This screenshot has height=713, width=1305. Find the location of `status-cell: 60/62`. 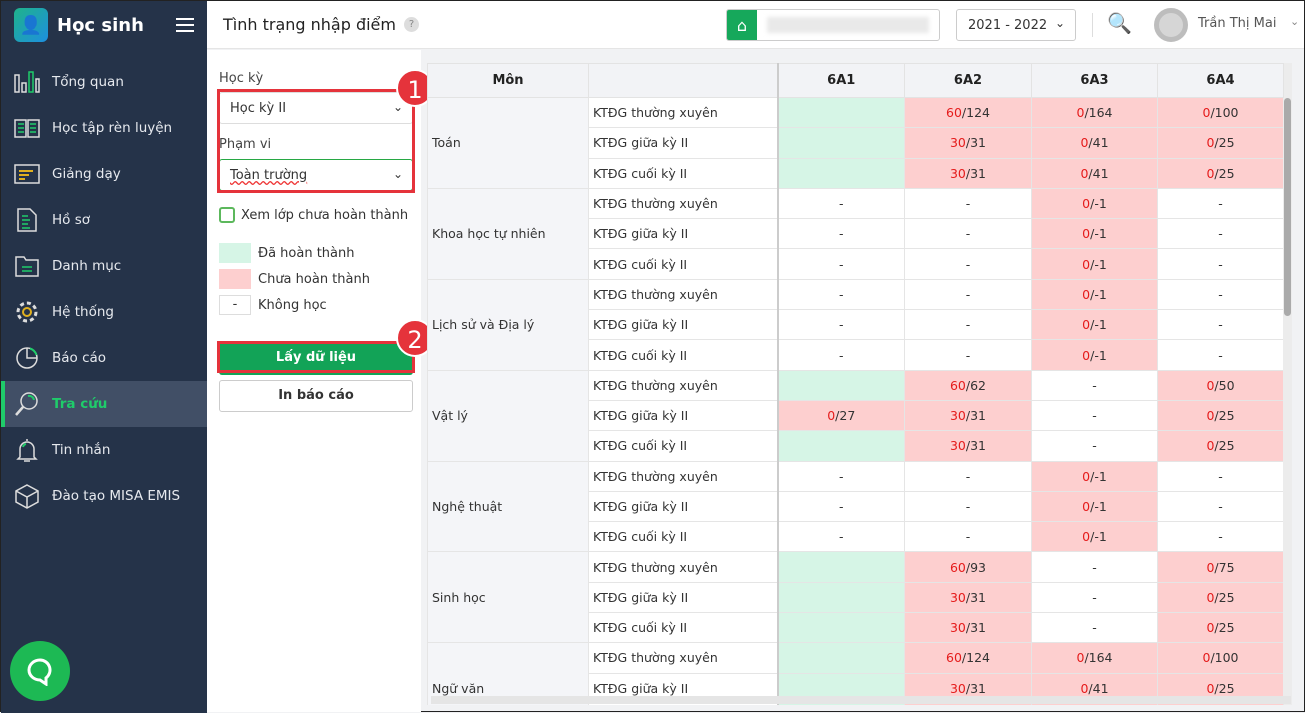

status-cell: 60/62 is located at coordinates (968, 385).